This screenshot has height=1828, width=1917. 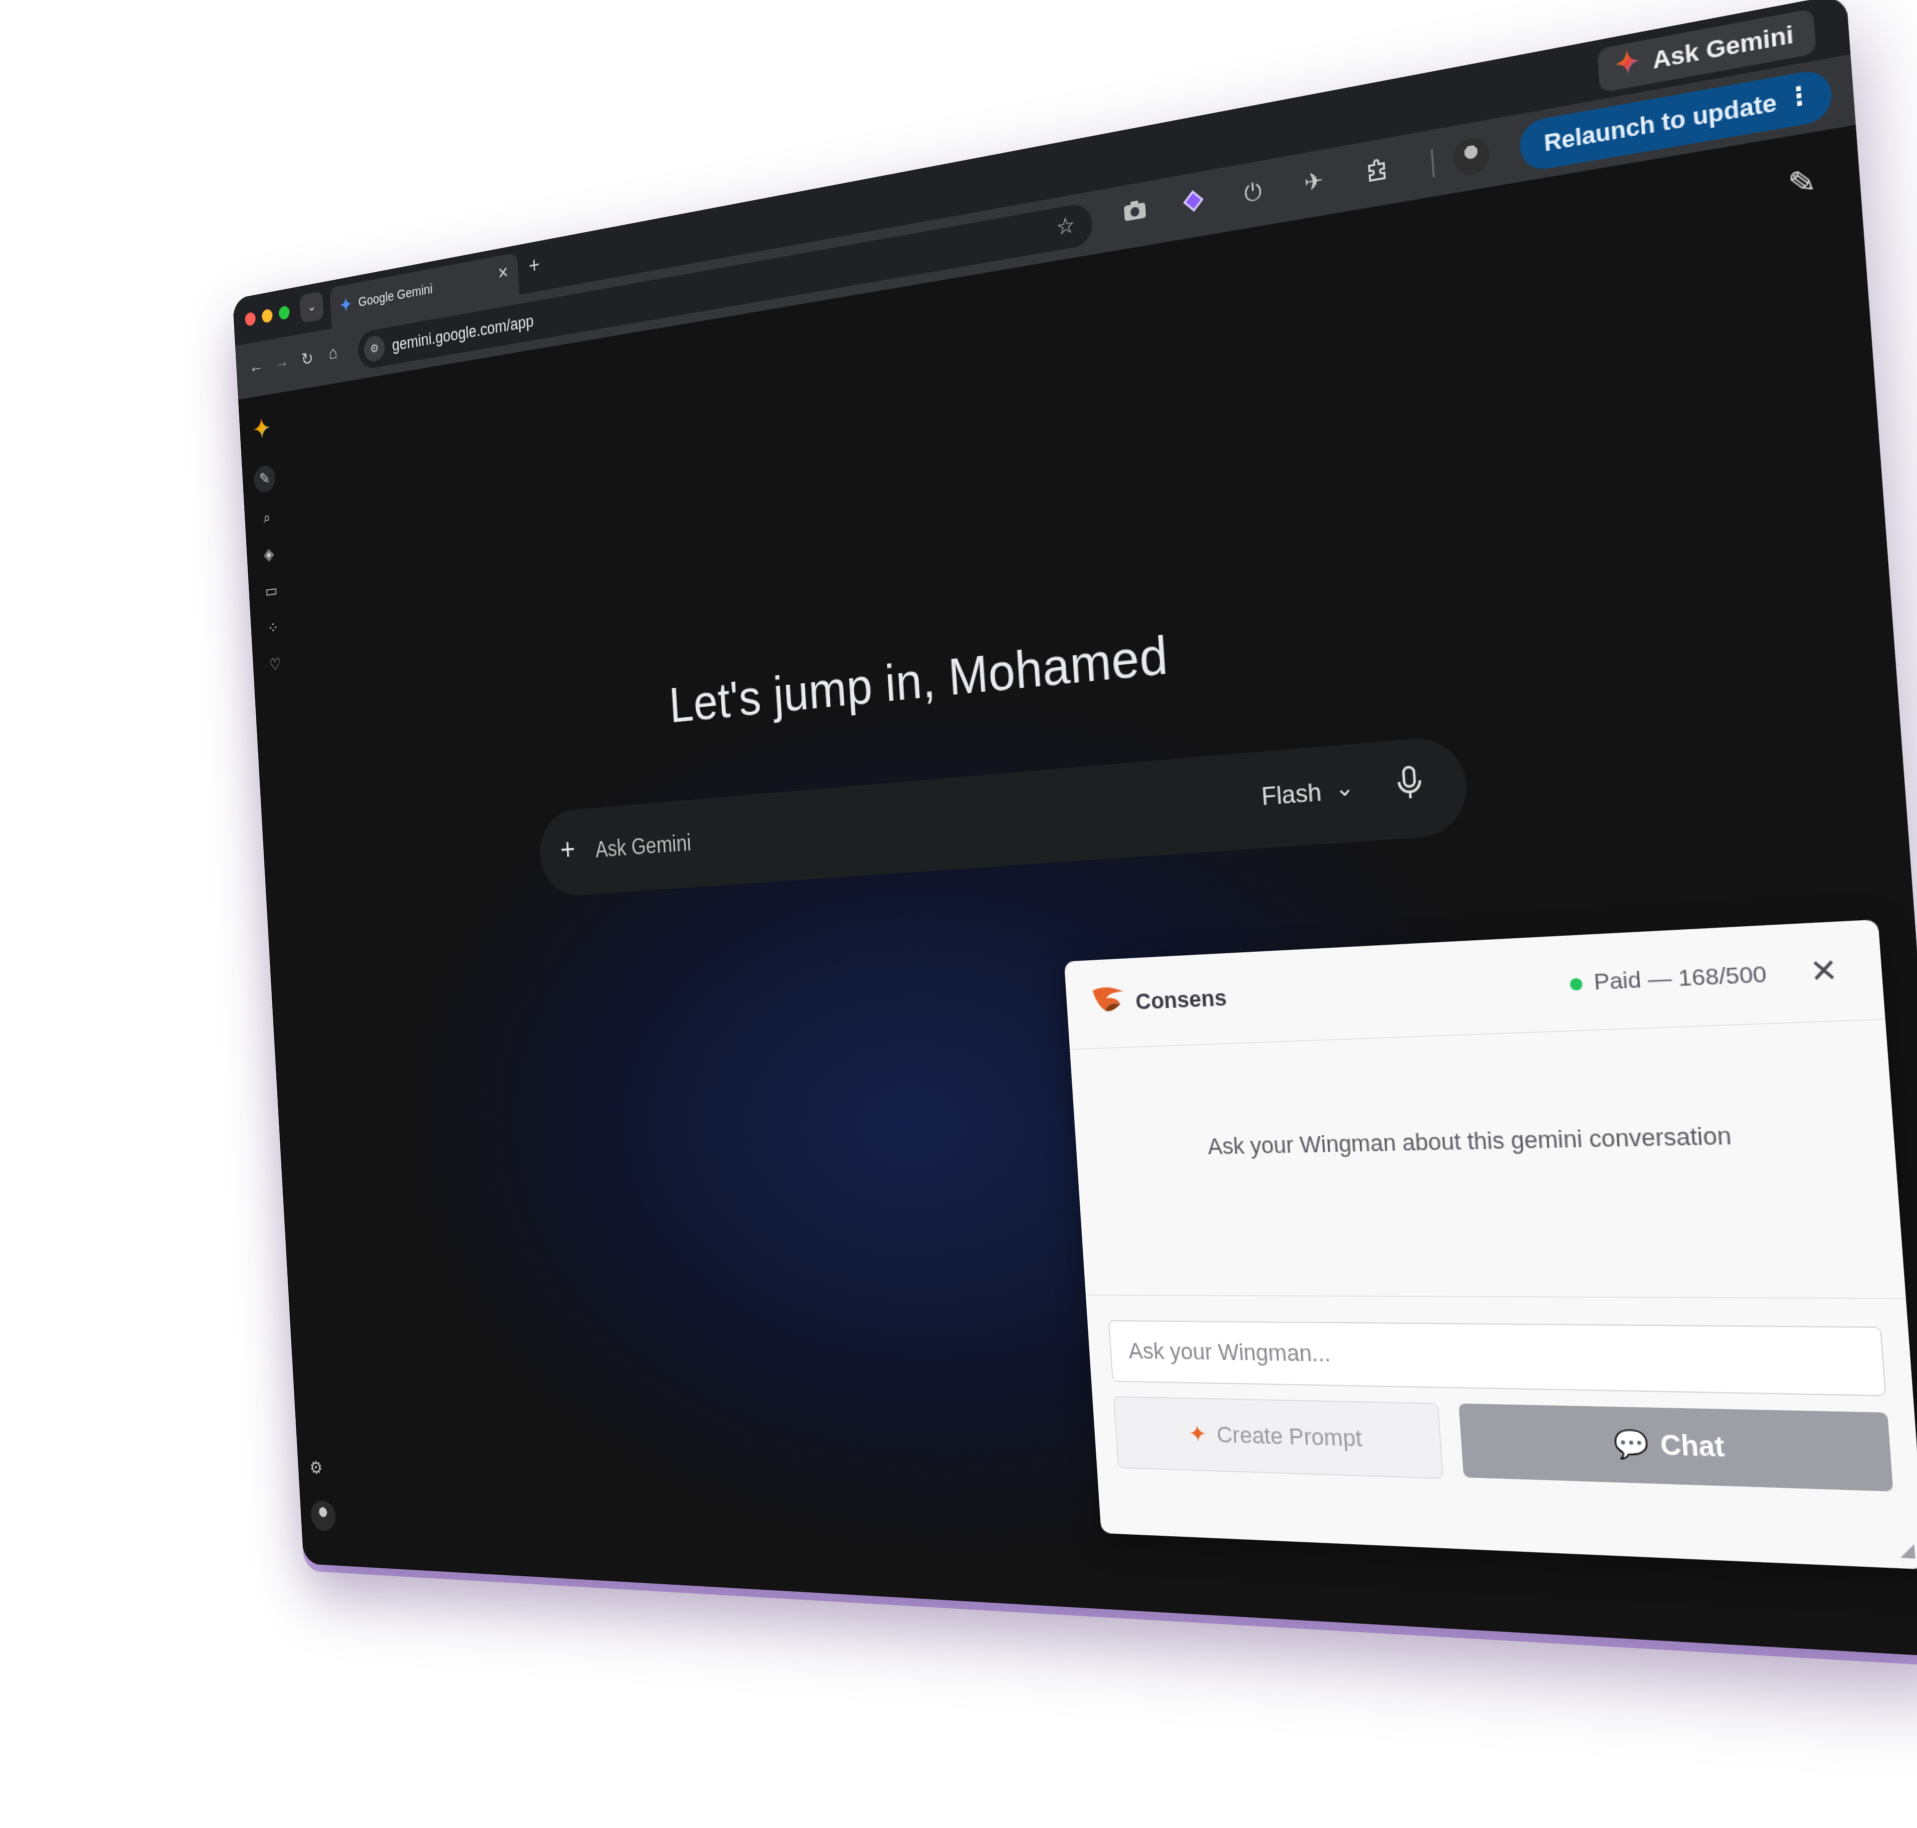 I want to click on bookmark-star-icon: ☆, so click(x=1065, y=226).